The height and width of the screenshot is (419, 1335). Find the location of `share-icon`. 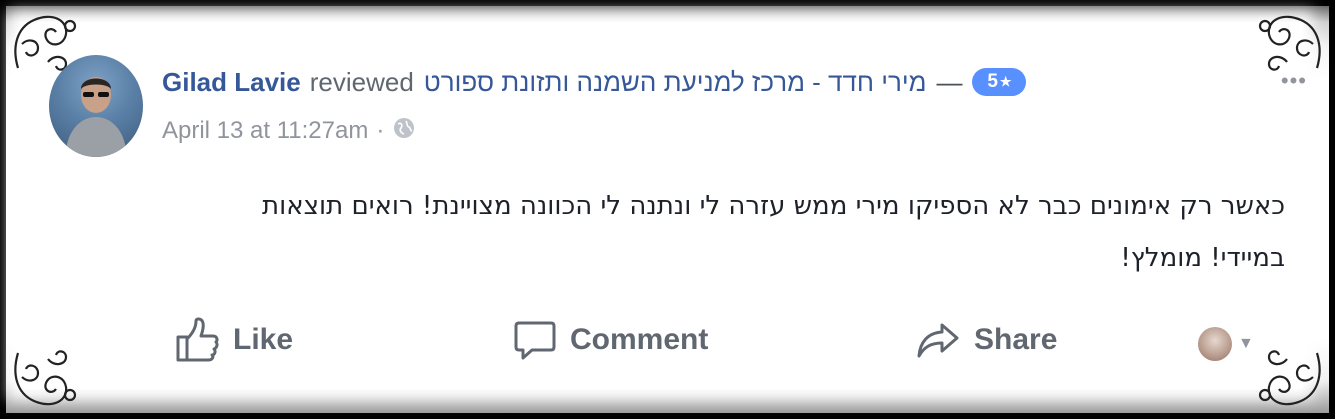

share-icon is located at coordinates (938, 340).